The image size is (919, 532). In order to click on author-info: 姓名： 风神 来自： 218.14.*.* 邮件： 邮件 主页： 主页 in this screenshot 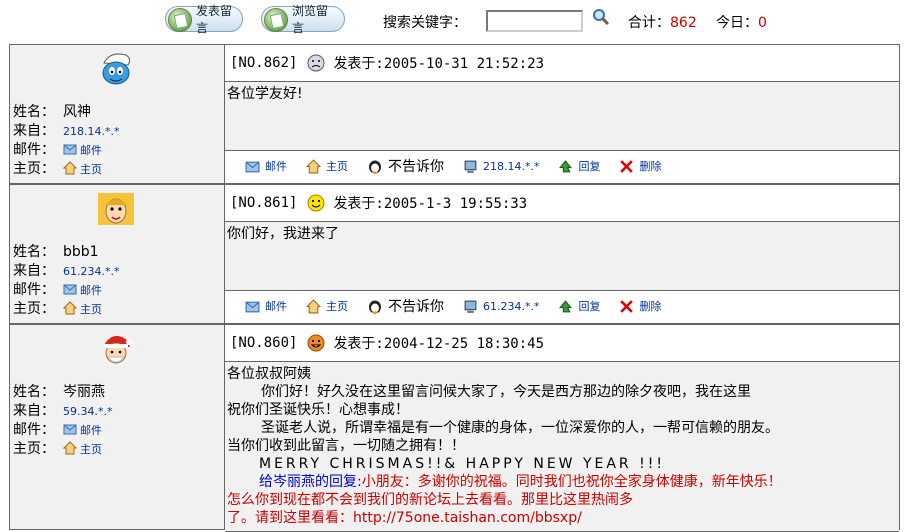, I will do `click(66, 140)`.